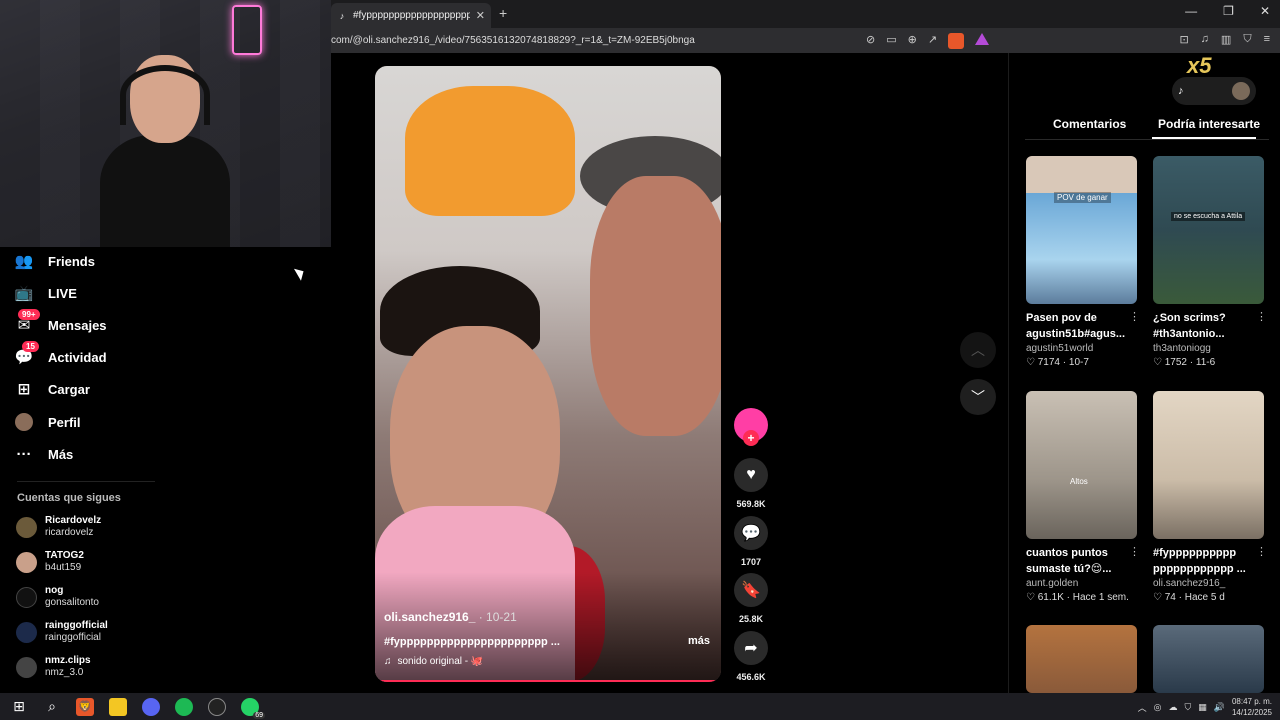  I want to click on follow-button: +, so click(751, 438).